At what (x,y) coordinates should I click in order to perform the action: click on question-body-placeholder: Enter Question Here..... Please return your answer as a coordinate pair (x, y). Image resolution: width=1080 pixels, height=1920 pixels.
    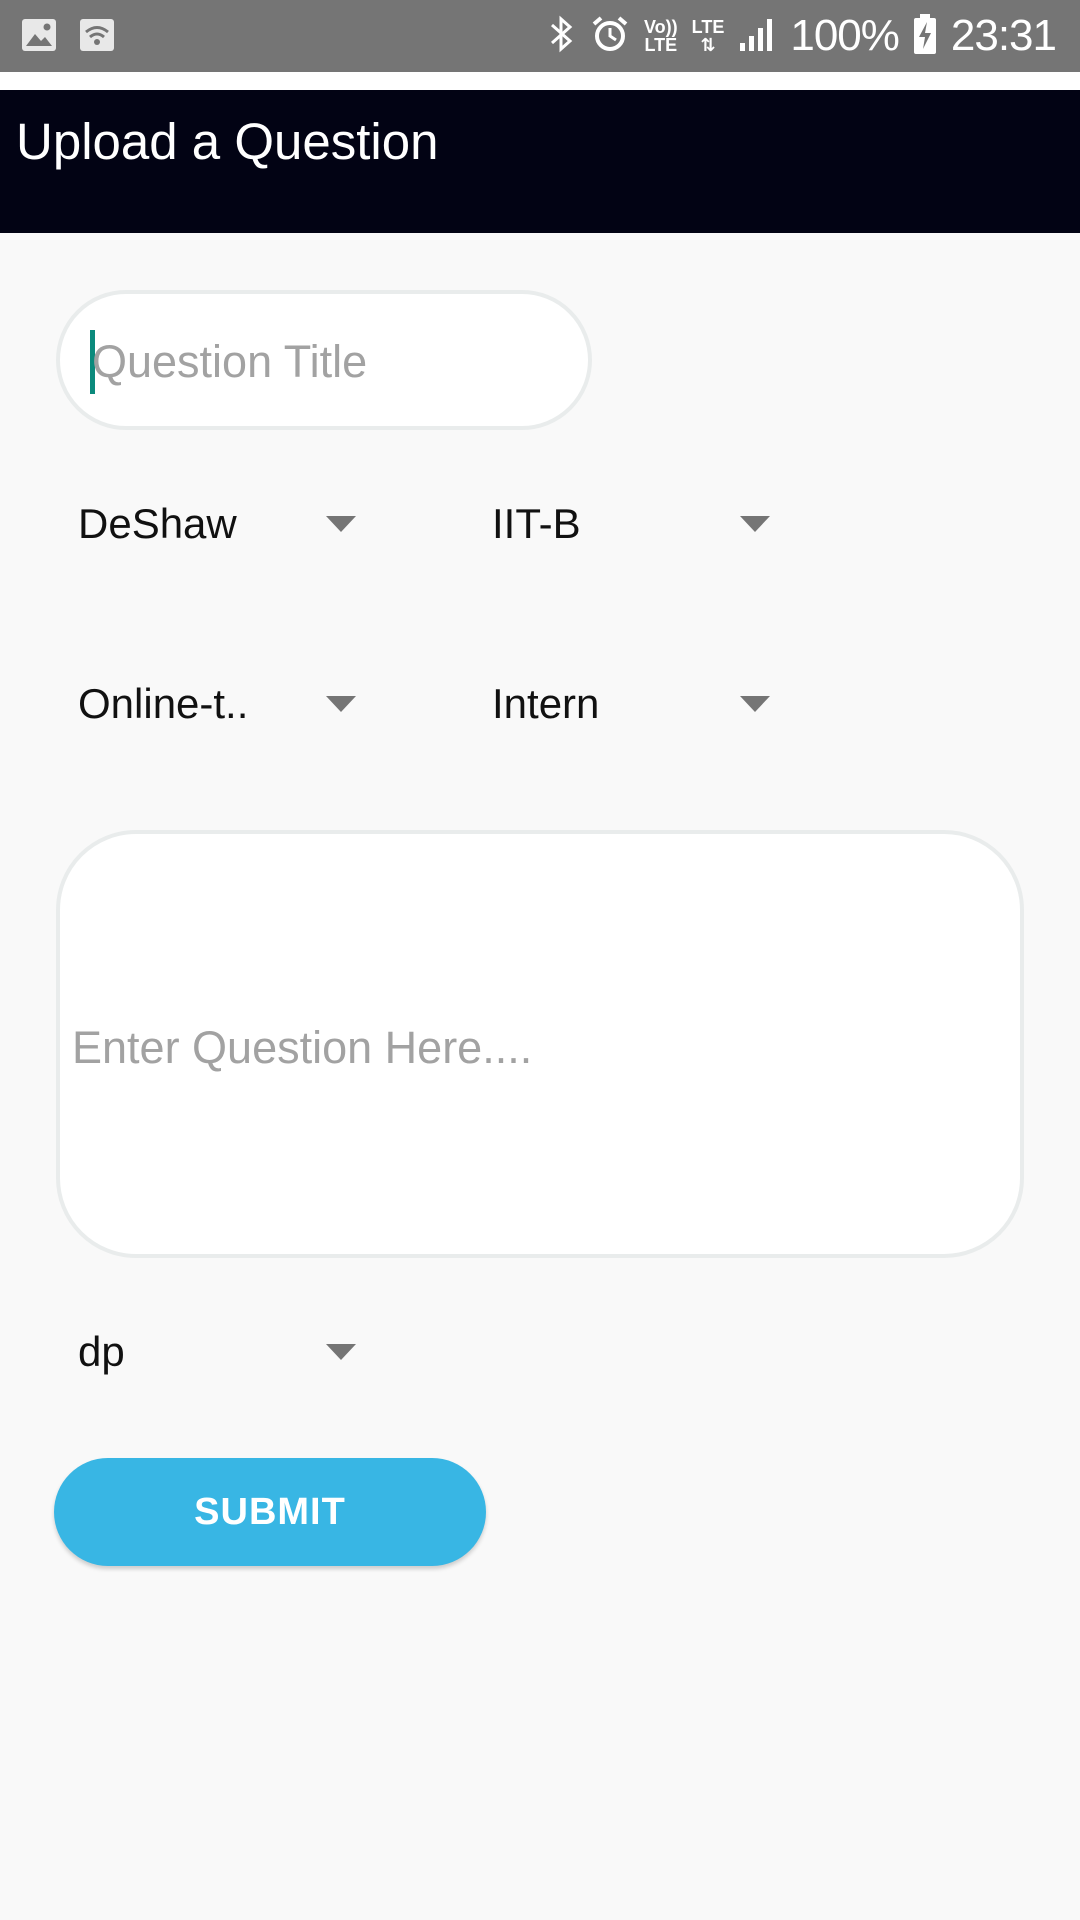
    Looking at the image, I should click on (302, 1047).